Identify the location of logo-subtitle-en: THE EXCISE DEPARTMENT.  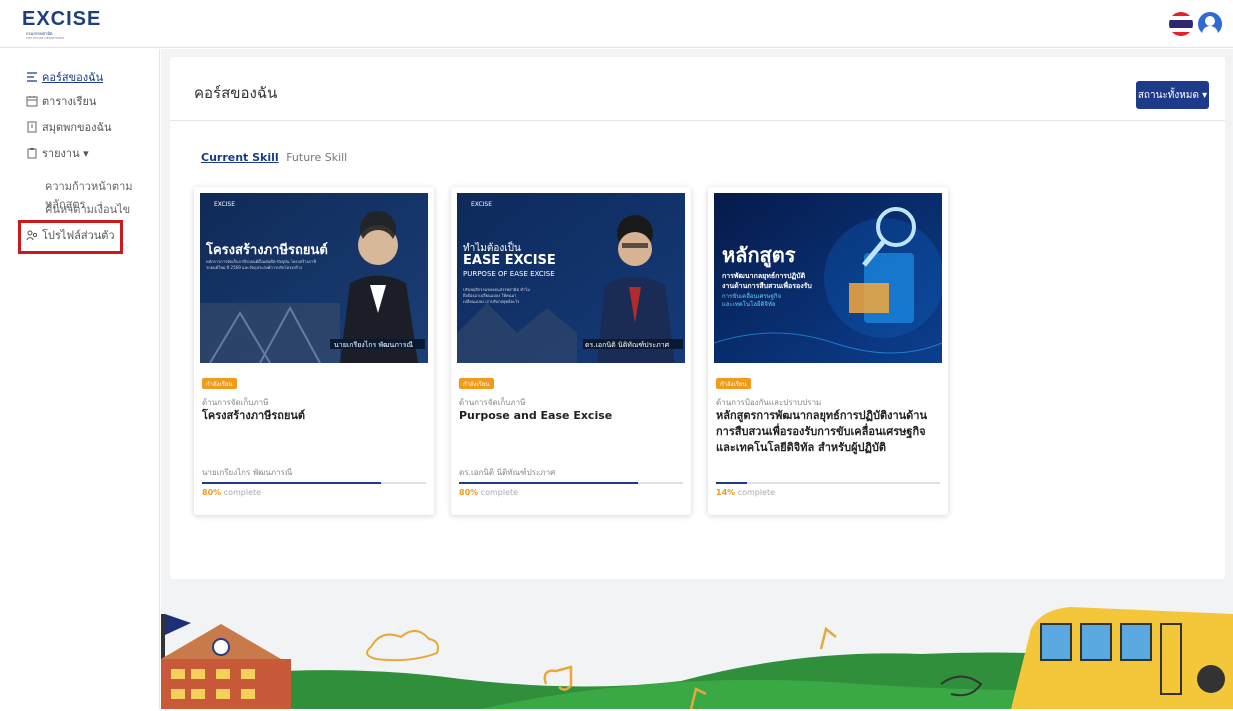
(45, 38).